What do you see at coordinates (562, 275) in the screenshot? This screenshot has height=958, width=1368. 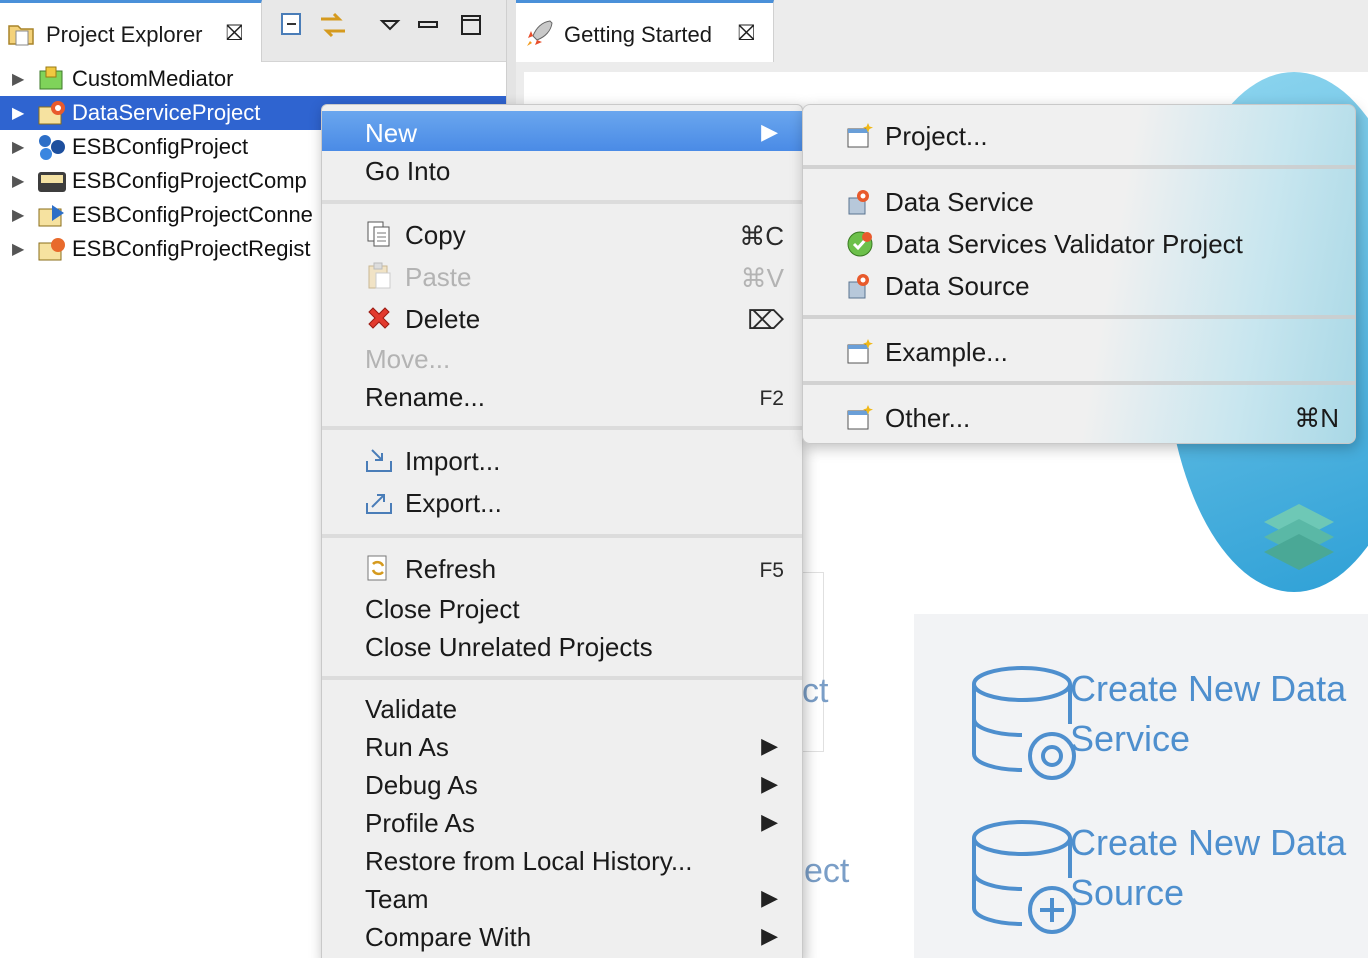 I see `menu-item-paste: Paste ⌘V` at bounding box center [562, 275].